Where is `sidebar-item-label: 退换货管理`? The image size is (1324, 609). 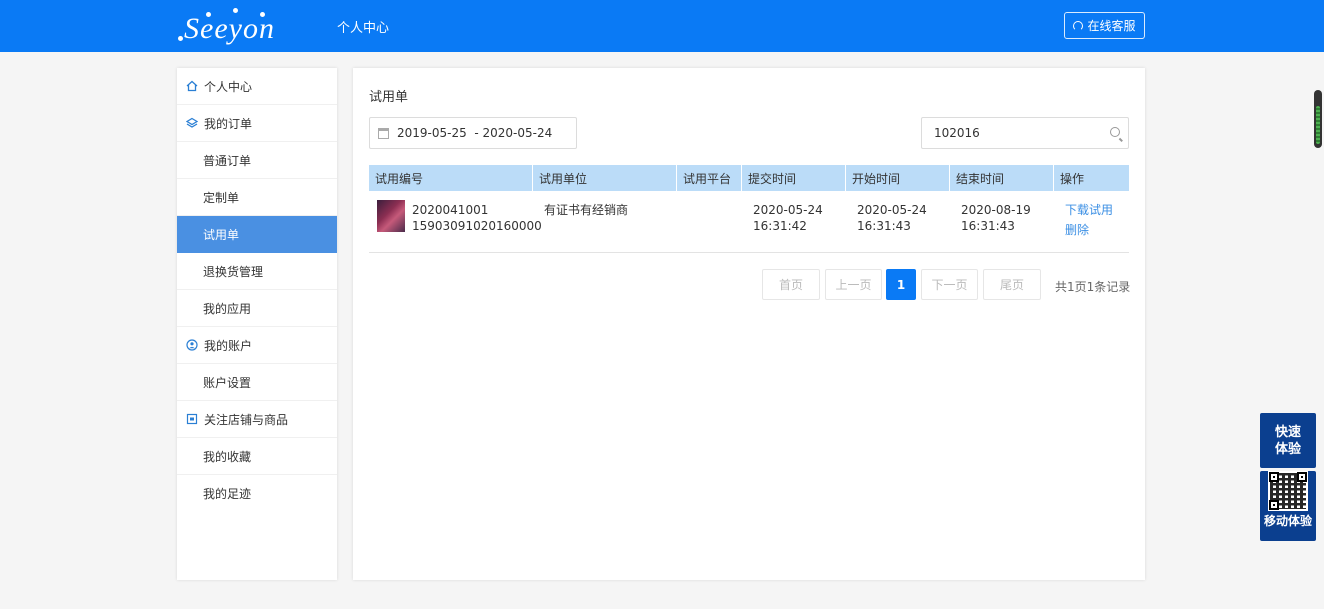 sidebar-item-label: 退换货管理 is located at coordinates (233, 271).